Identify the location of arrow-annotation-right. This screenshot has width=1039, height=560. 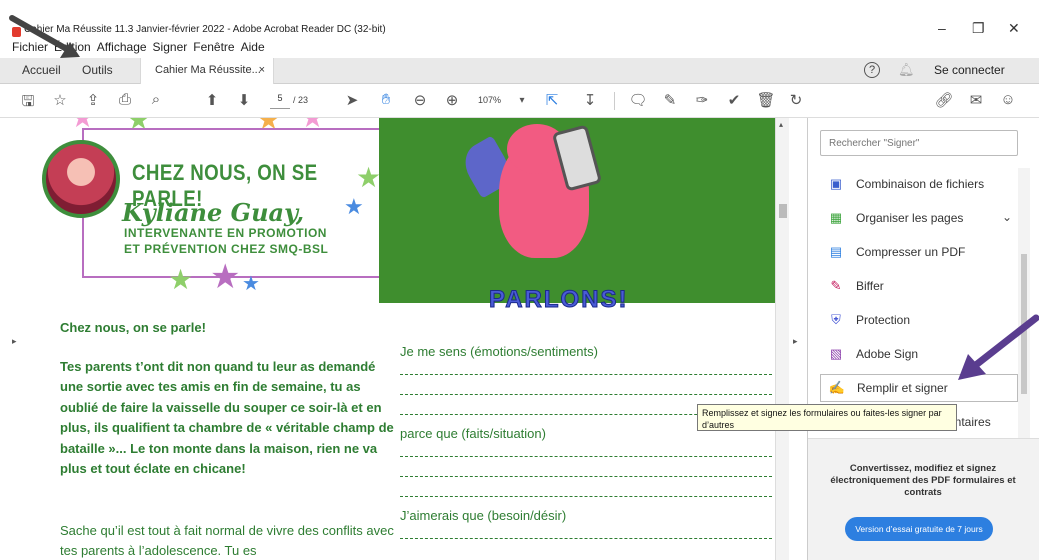
(998, 347).